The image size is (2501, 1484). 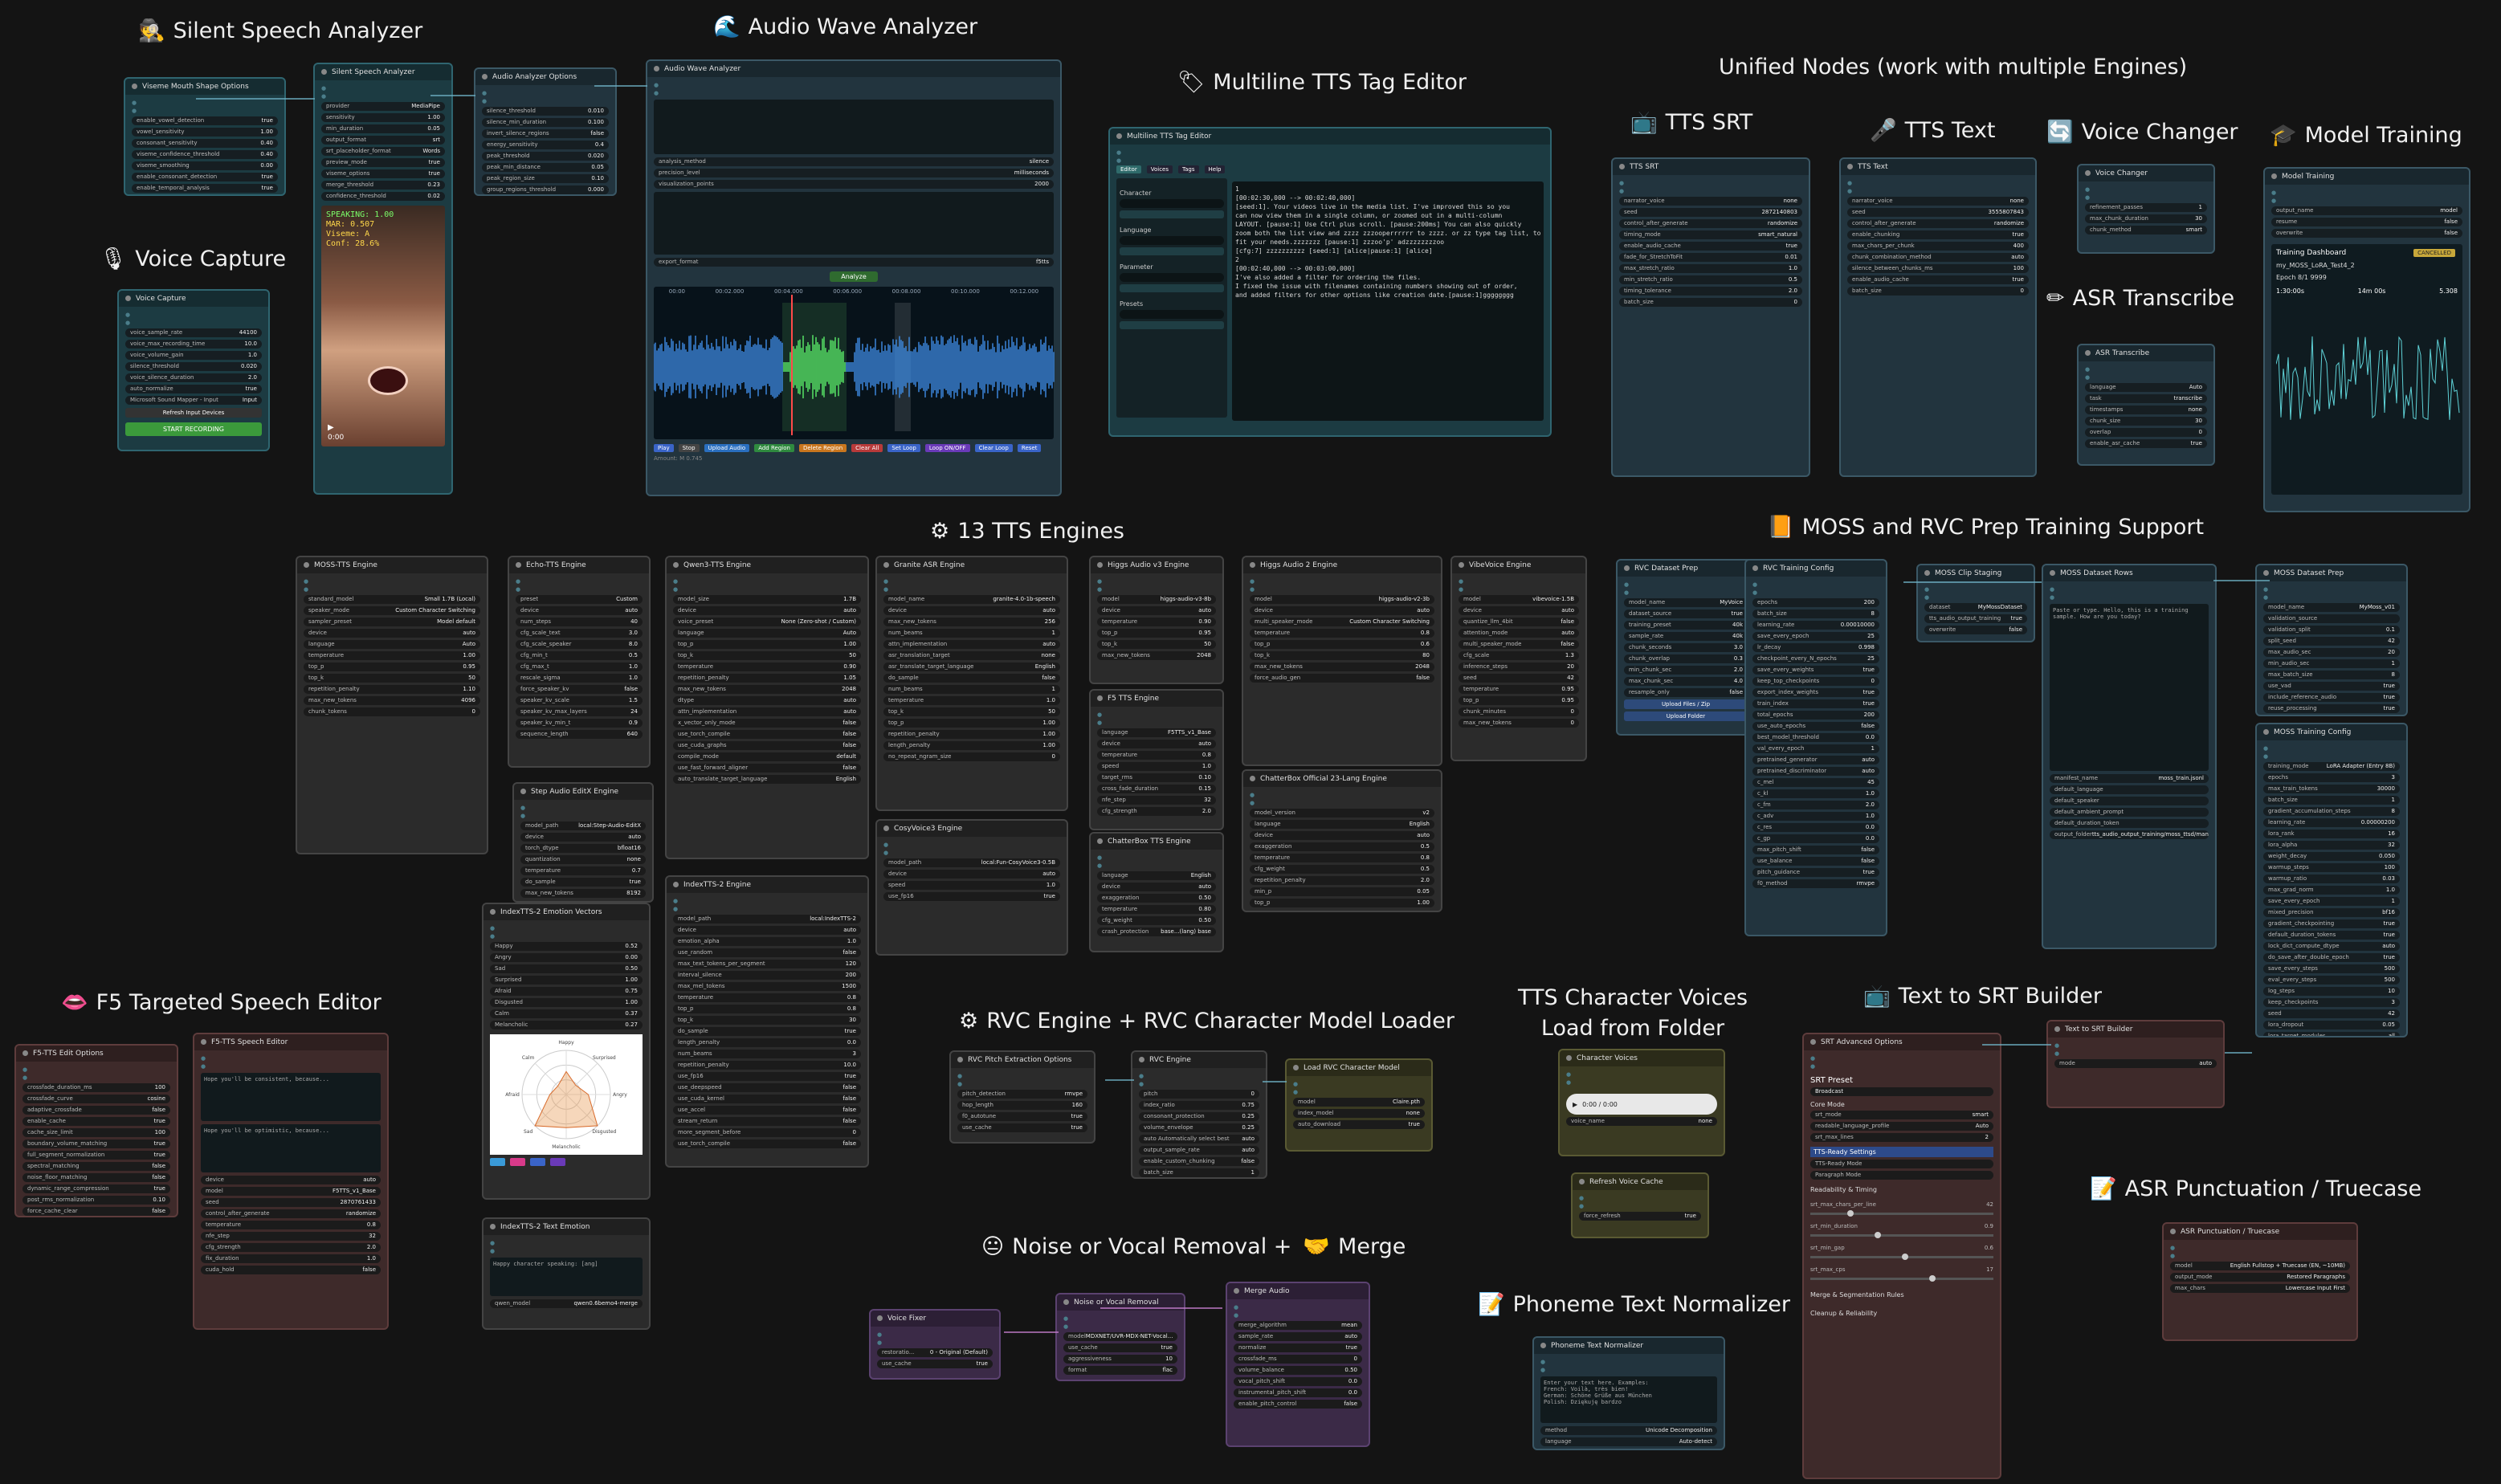 I want to click on widget-use-balance: use_balance false, so click(x=1815, y=861).